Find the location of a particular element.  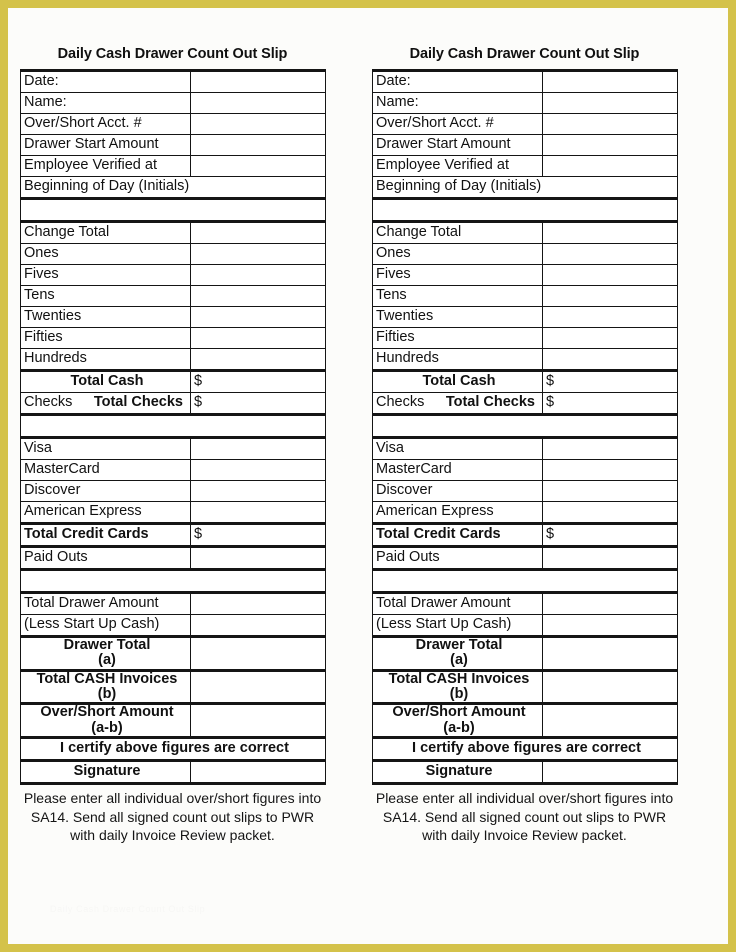

table-row: Fives is located at coordinates (173, 275).